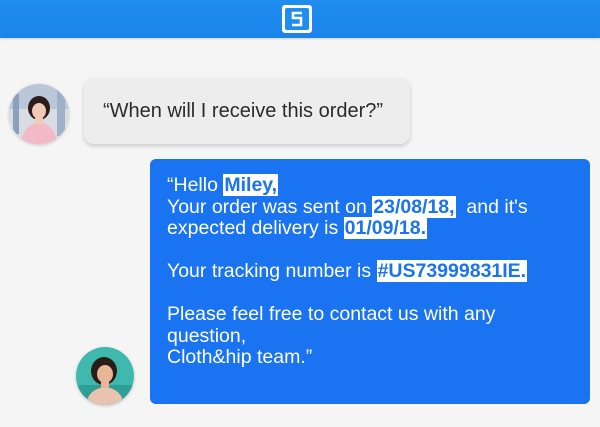 This screenshot has height=427, width=600. I want to click on brand-s-logo-icon, so click(297, 19).